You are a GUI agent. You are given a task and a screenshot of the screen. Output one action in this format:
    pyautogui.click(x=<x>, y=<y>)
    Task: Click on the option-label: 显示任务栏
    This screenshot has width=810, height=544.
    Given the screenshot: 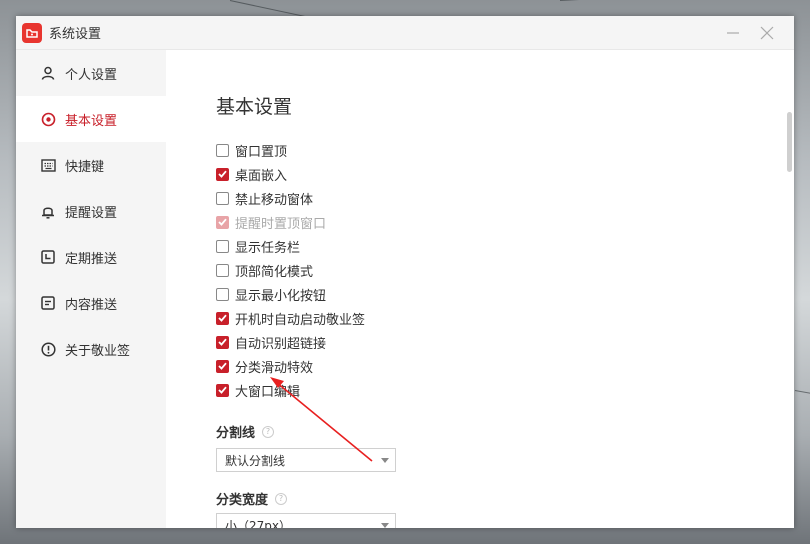 What is the action you would take?
    pyautogui.click(x=268, y=248)
    